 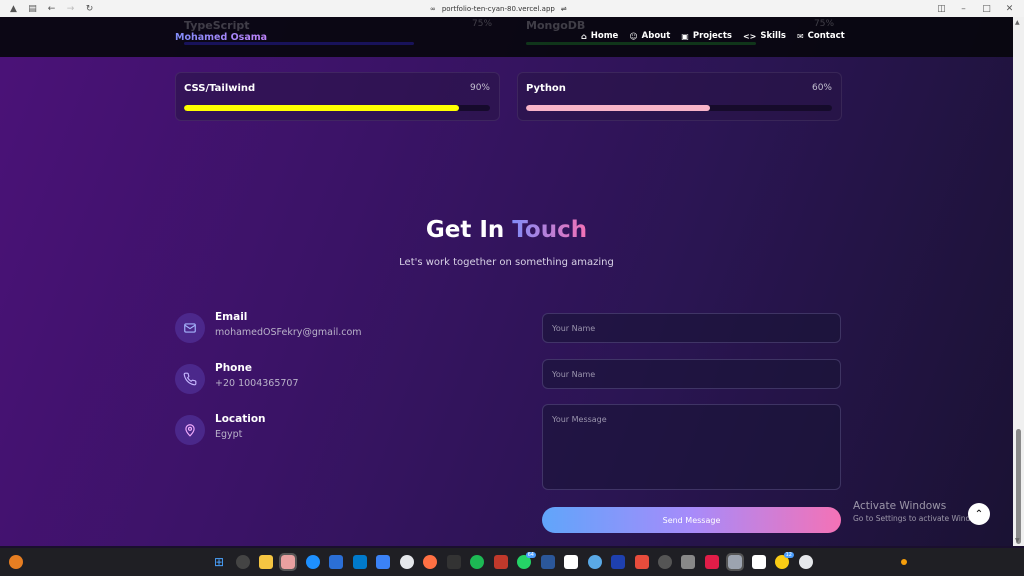 What do you see at coordinates (288, 562) in the screenshot?
I see `app-active-icon` at bounding box center [288, 562].